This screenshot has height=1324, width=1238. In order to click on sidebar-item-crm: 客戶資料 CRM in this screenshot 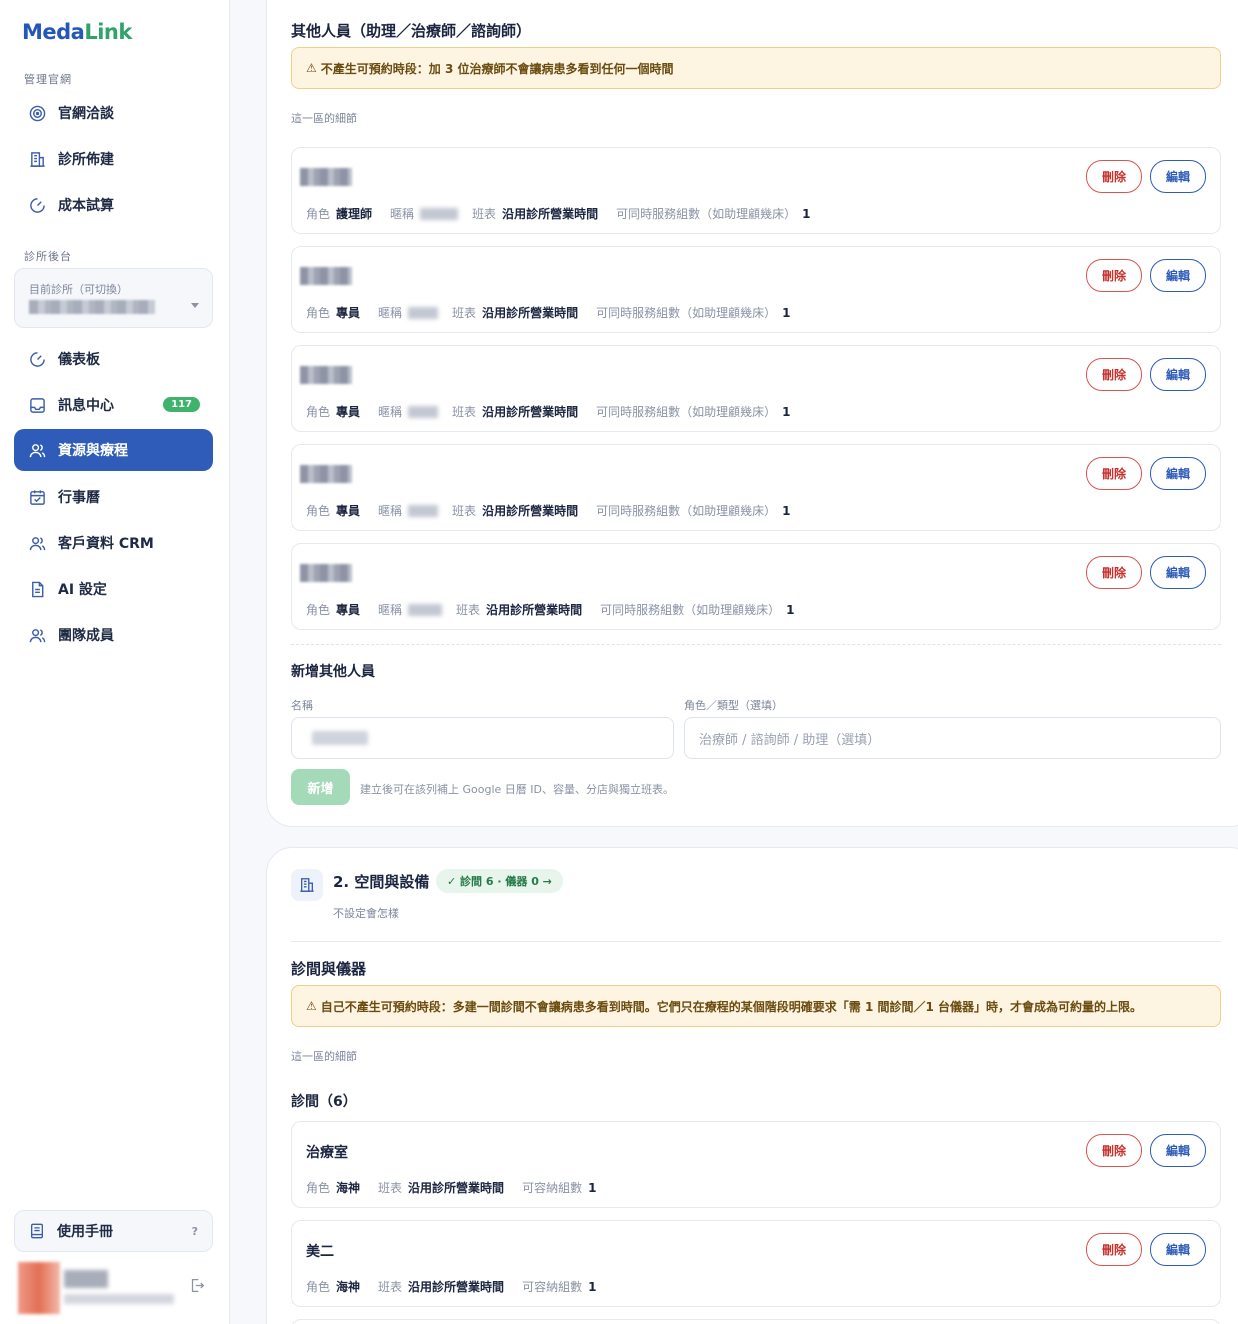, I will do `click(113, 543)`.